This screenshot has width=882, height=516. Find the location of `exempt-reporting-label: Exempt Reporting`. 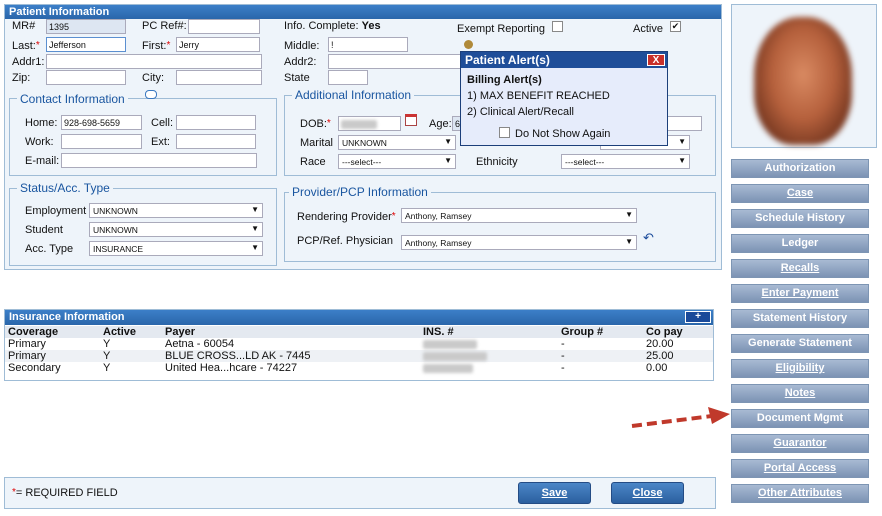

exempt-reporting-label: Exempt Reporting is located at coordinates (501, 29).